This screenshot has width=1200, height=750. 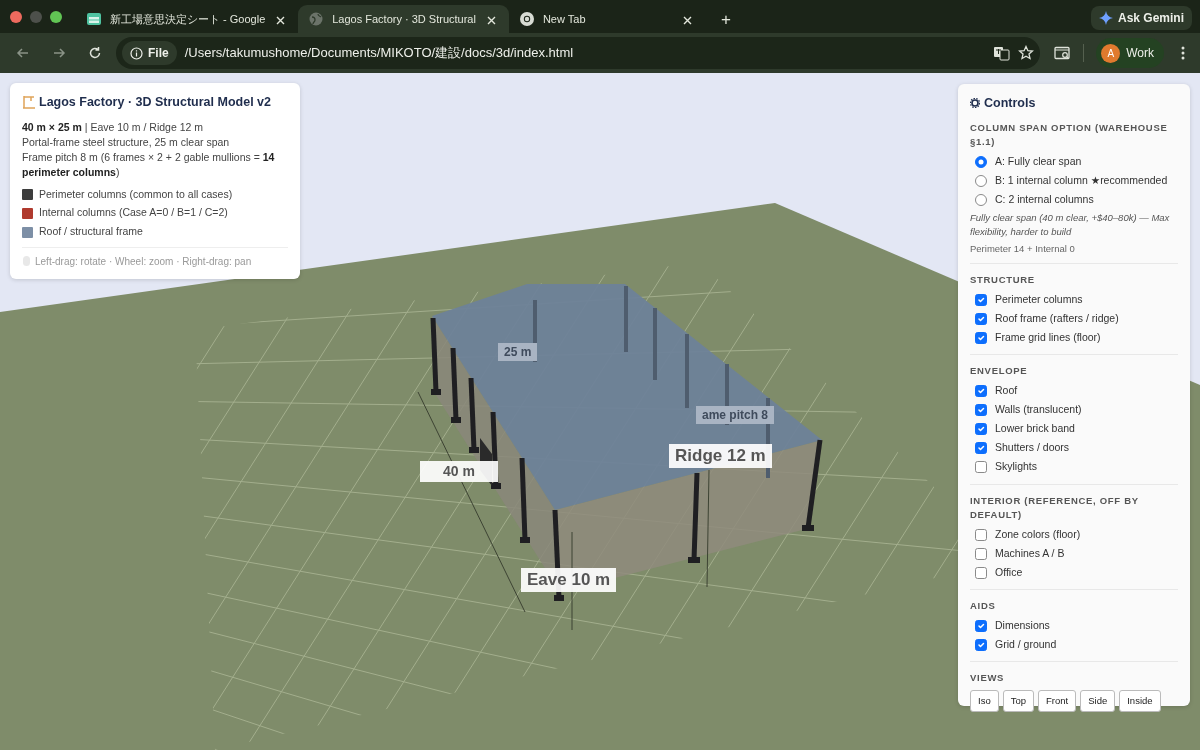 I want to click on close-window-button, so click(x=16, y=16).